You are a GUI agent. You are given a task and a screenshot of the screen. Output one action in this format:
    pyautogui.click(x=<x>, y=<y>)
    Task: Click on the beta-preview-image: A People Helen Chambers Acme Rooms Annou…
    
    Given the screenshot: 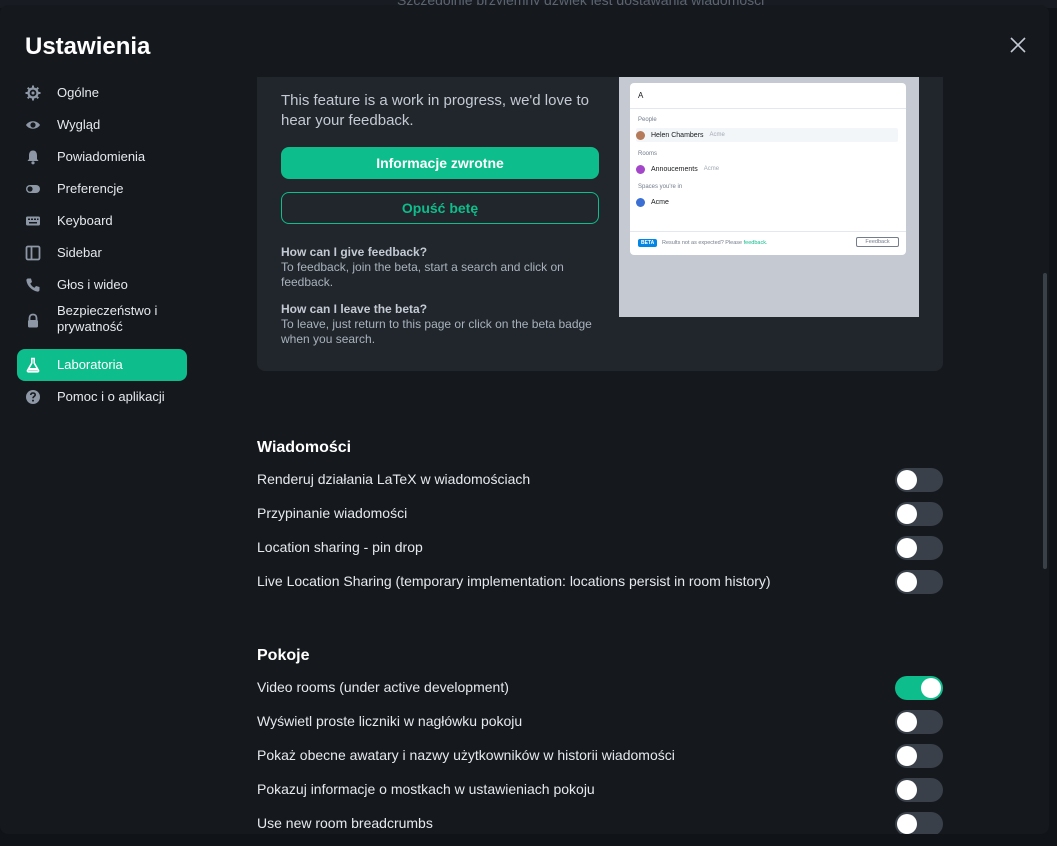 What is the action you would take?
    pyautogui.click(x=769, y=197)
    